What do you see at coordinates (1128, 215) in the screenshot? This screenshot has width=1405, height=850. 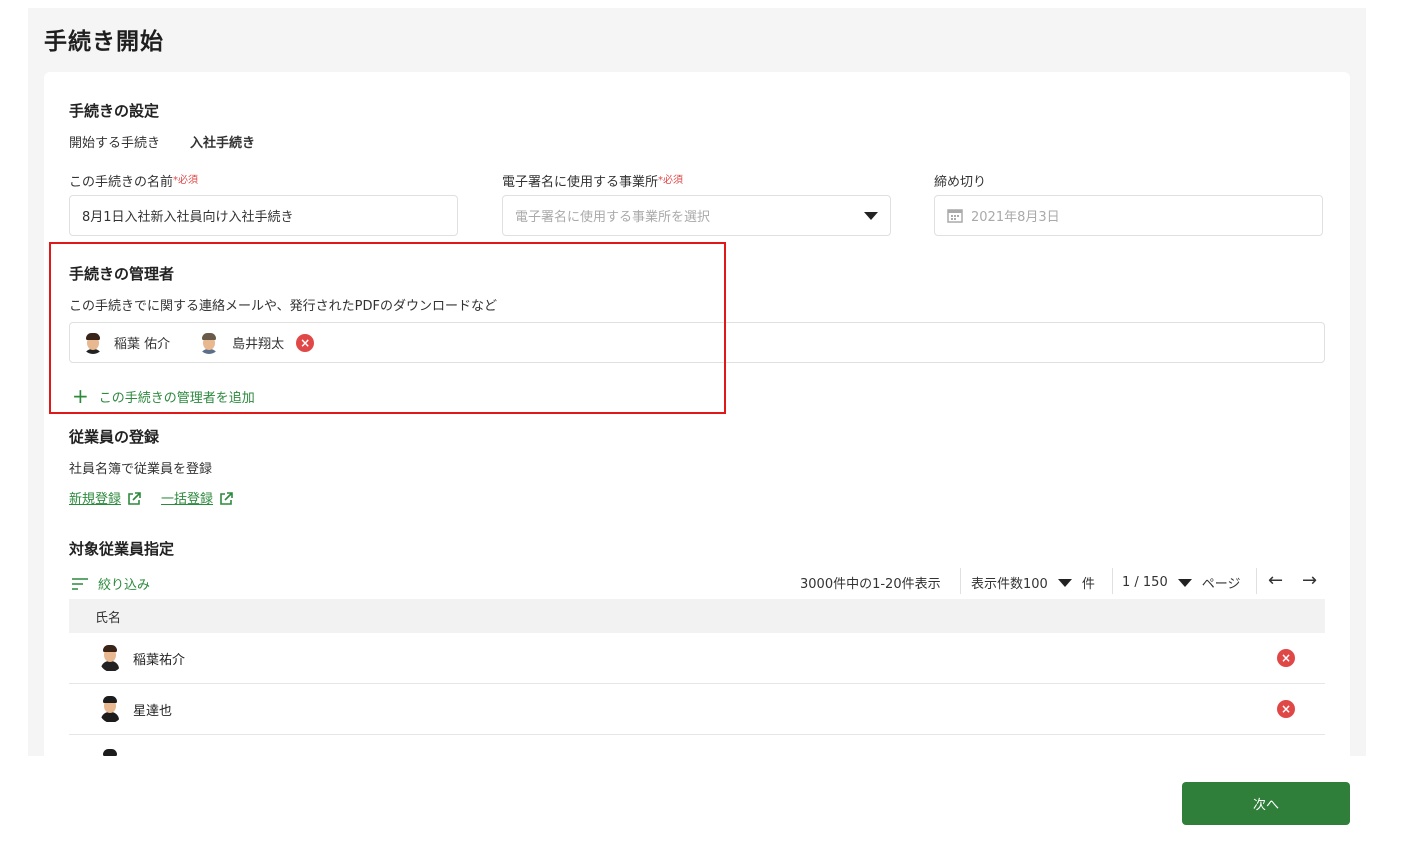 I see `deadline-input: 2021年8月3日` at bounding box center [1128, 215].